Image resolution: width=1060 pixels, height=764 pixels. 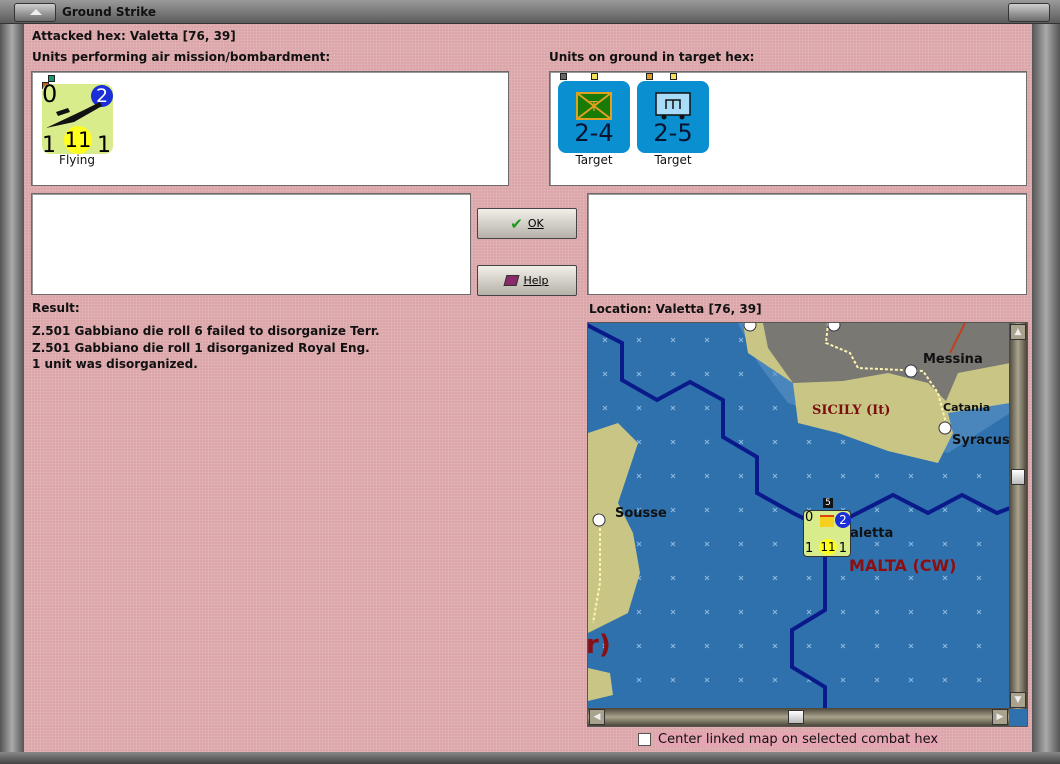 What do you see at coordinates (251, 244) in the screenshot?
I see `attacker-details-panel` at bounding box center [251, 244].